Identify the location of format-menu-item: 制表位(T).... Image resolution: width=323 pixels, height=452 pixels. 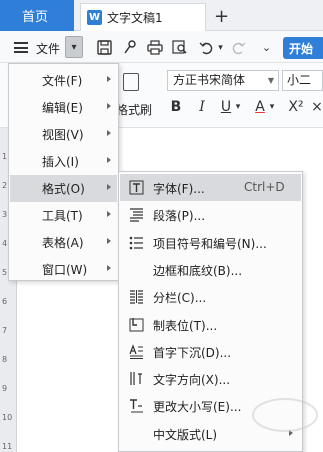
(210, 324).